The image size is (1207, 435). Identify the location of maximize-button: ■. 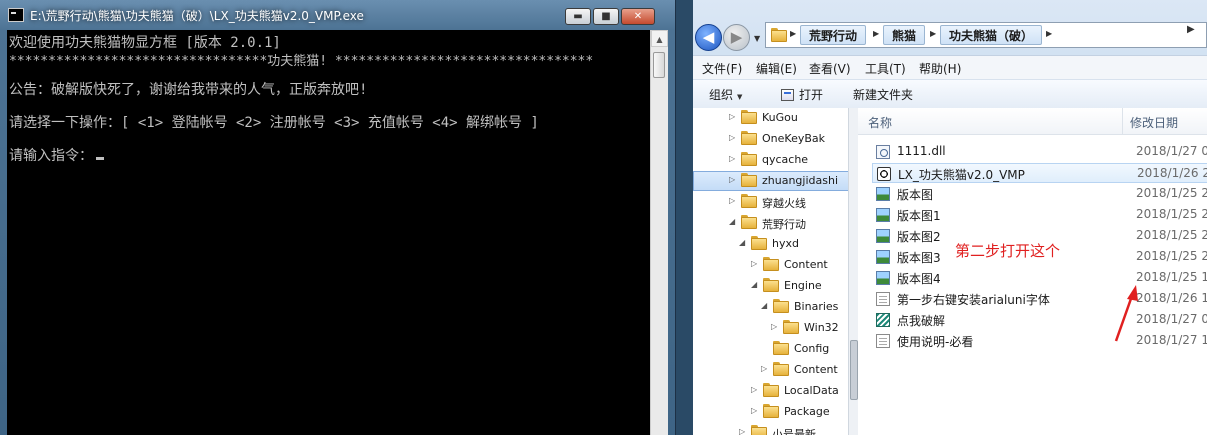
(606, 16).